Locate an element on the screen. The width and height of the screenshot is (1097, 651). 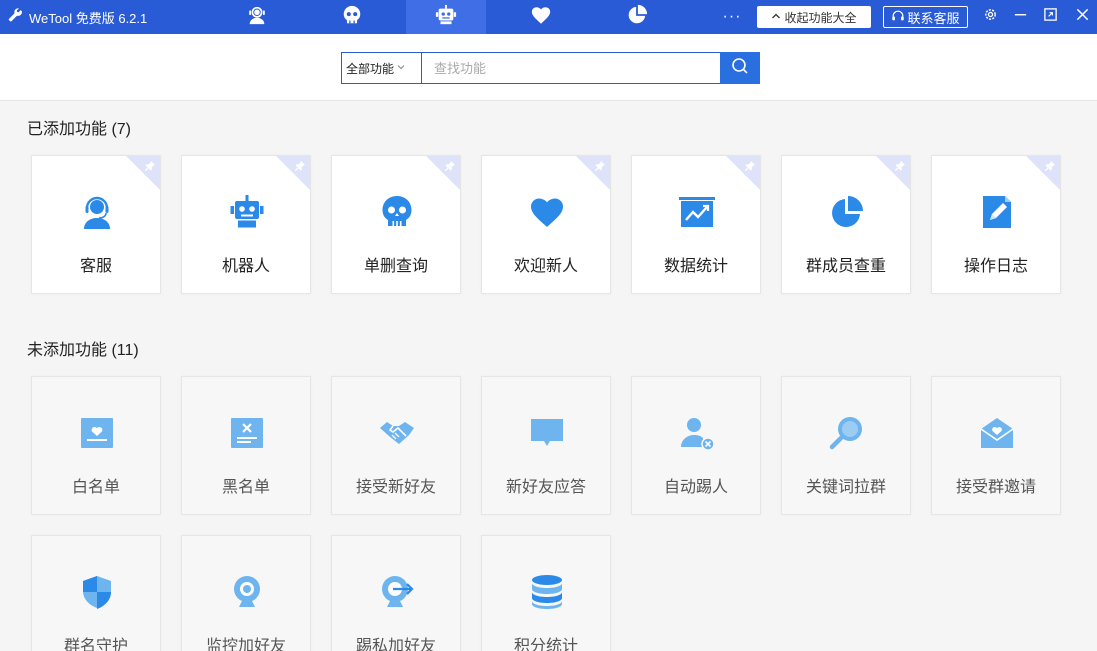
added-section-title: 已添加功能 (7) is located at coordinates (79, 129).